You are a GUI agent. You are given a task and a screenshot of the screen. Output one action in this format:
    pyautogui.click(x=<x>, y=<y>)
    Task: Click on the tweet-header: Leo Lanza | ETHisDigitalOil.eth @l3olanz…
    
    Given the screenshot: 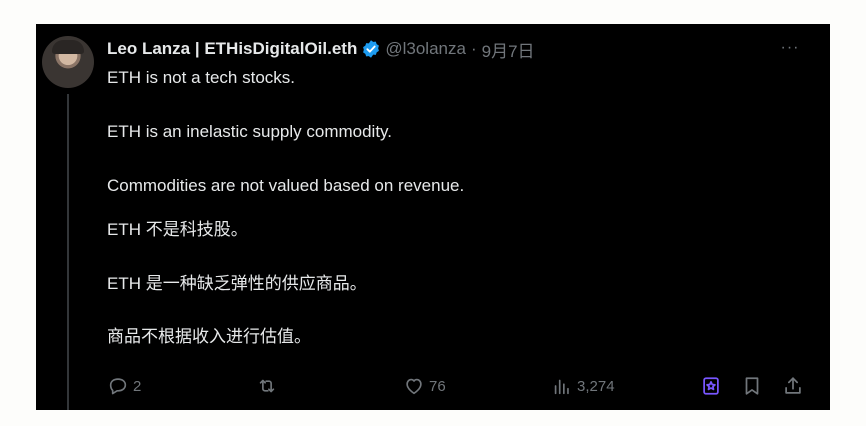 What is the action you would take?
    pyautogui.click(x=321, y=49)
    